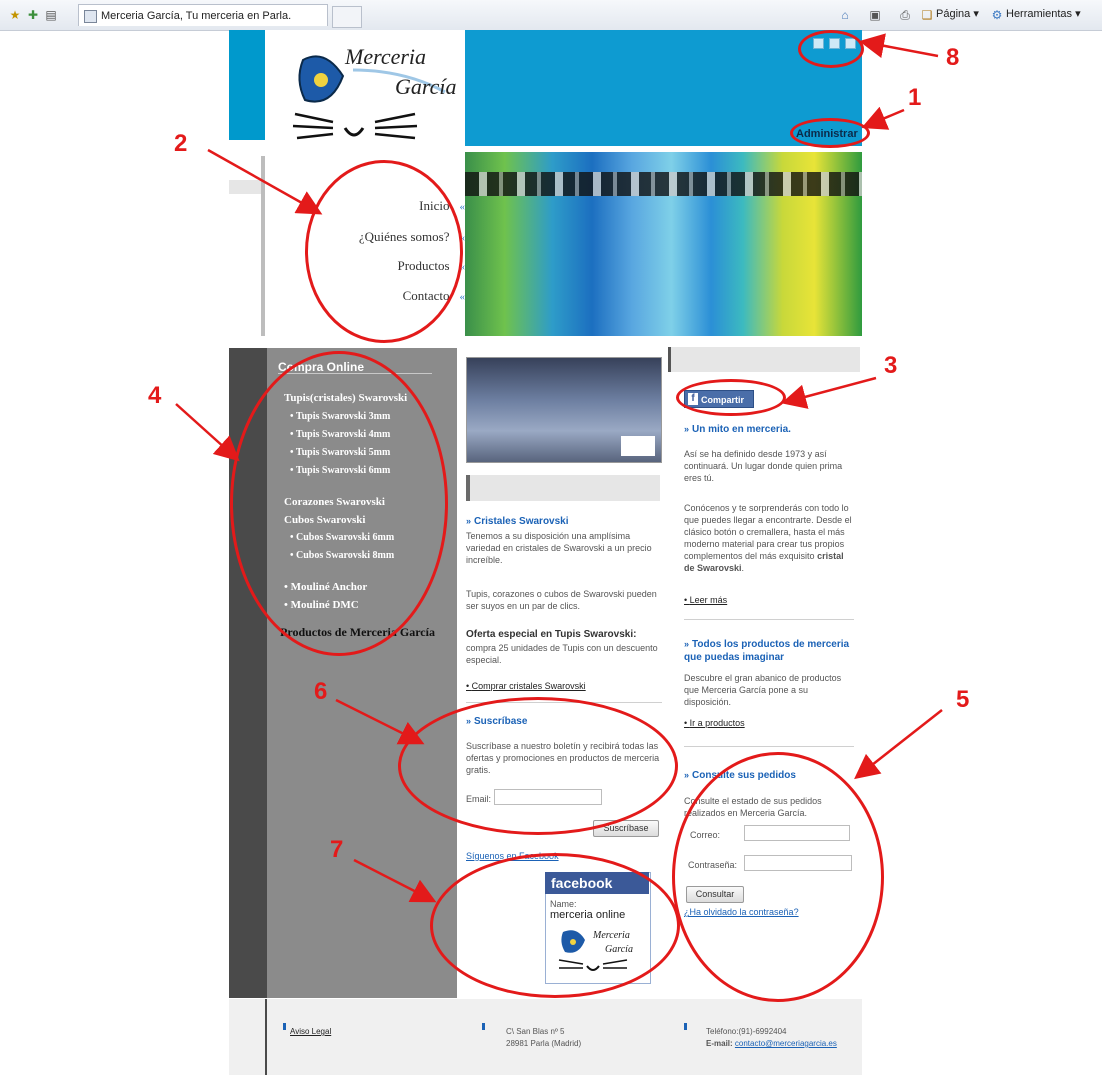 This screenshot has height=1075, width=1102. What do you see at coordinates (915, 97) in the screenshot?
I see `annotation-number-1: 1` at bounding box center [915, 97].